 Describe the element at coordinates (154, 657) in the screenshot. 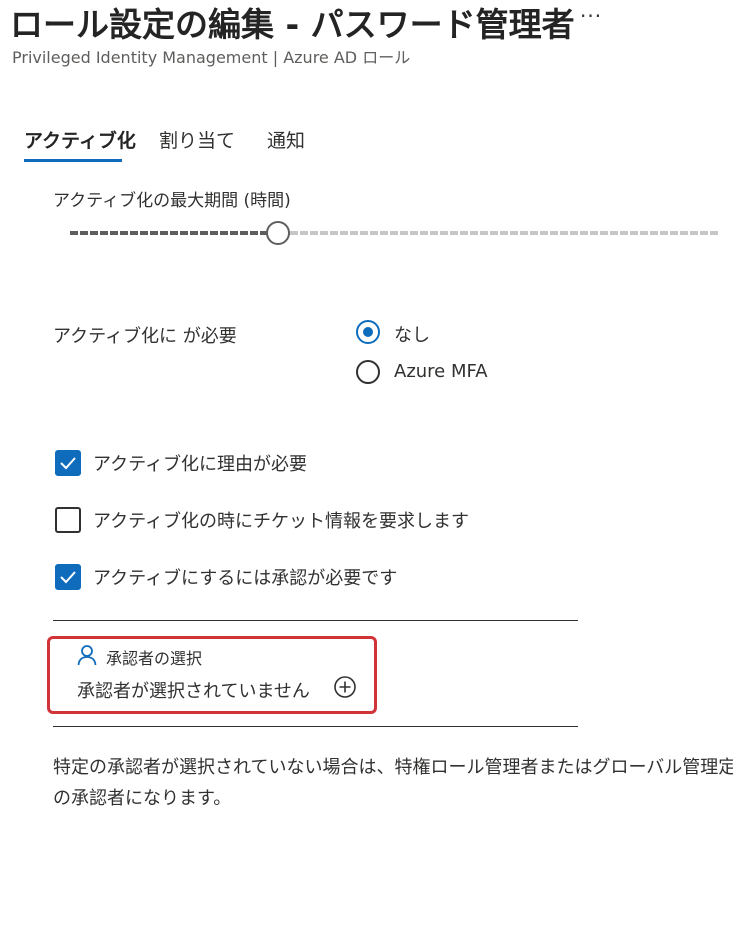

I see `select-approvers-link: 承認者の選択` at that location.